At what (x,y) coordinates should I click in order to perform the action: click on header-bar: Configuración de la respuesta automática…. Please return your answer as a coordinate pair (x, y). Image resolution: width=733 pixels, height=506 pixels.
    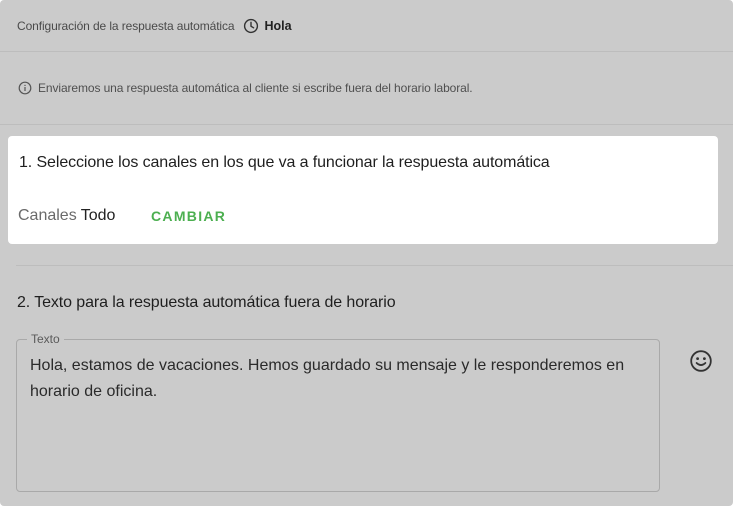
    Looking at the image, I should click on (366, 26).